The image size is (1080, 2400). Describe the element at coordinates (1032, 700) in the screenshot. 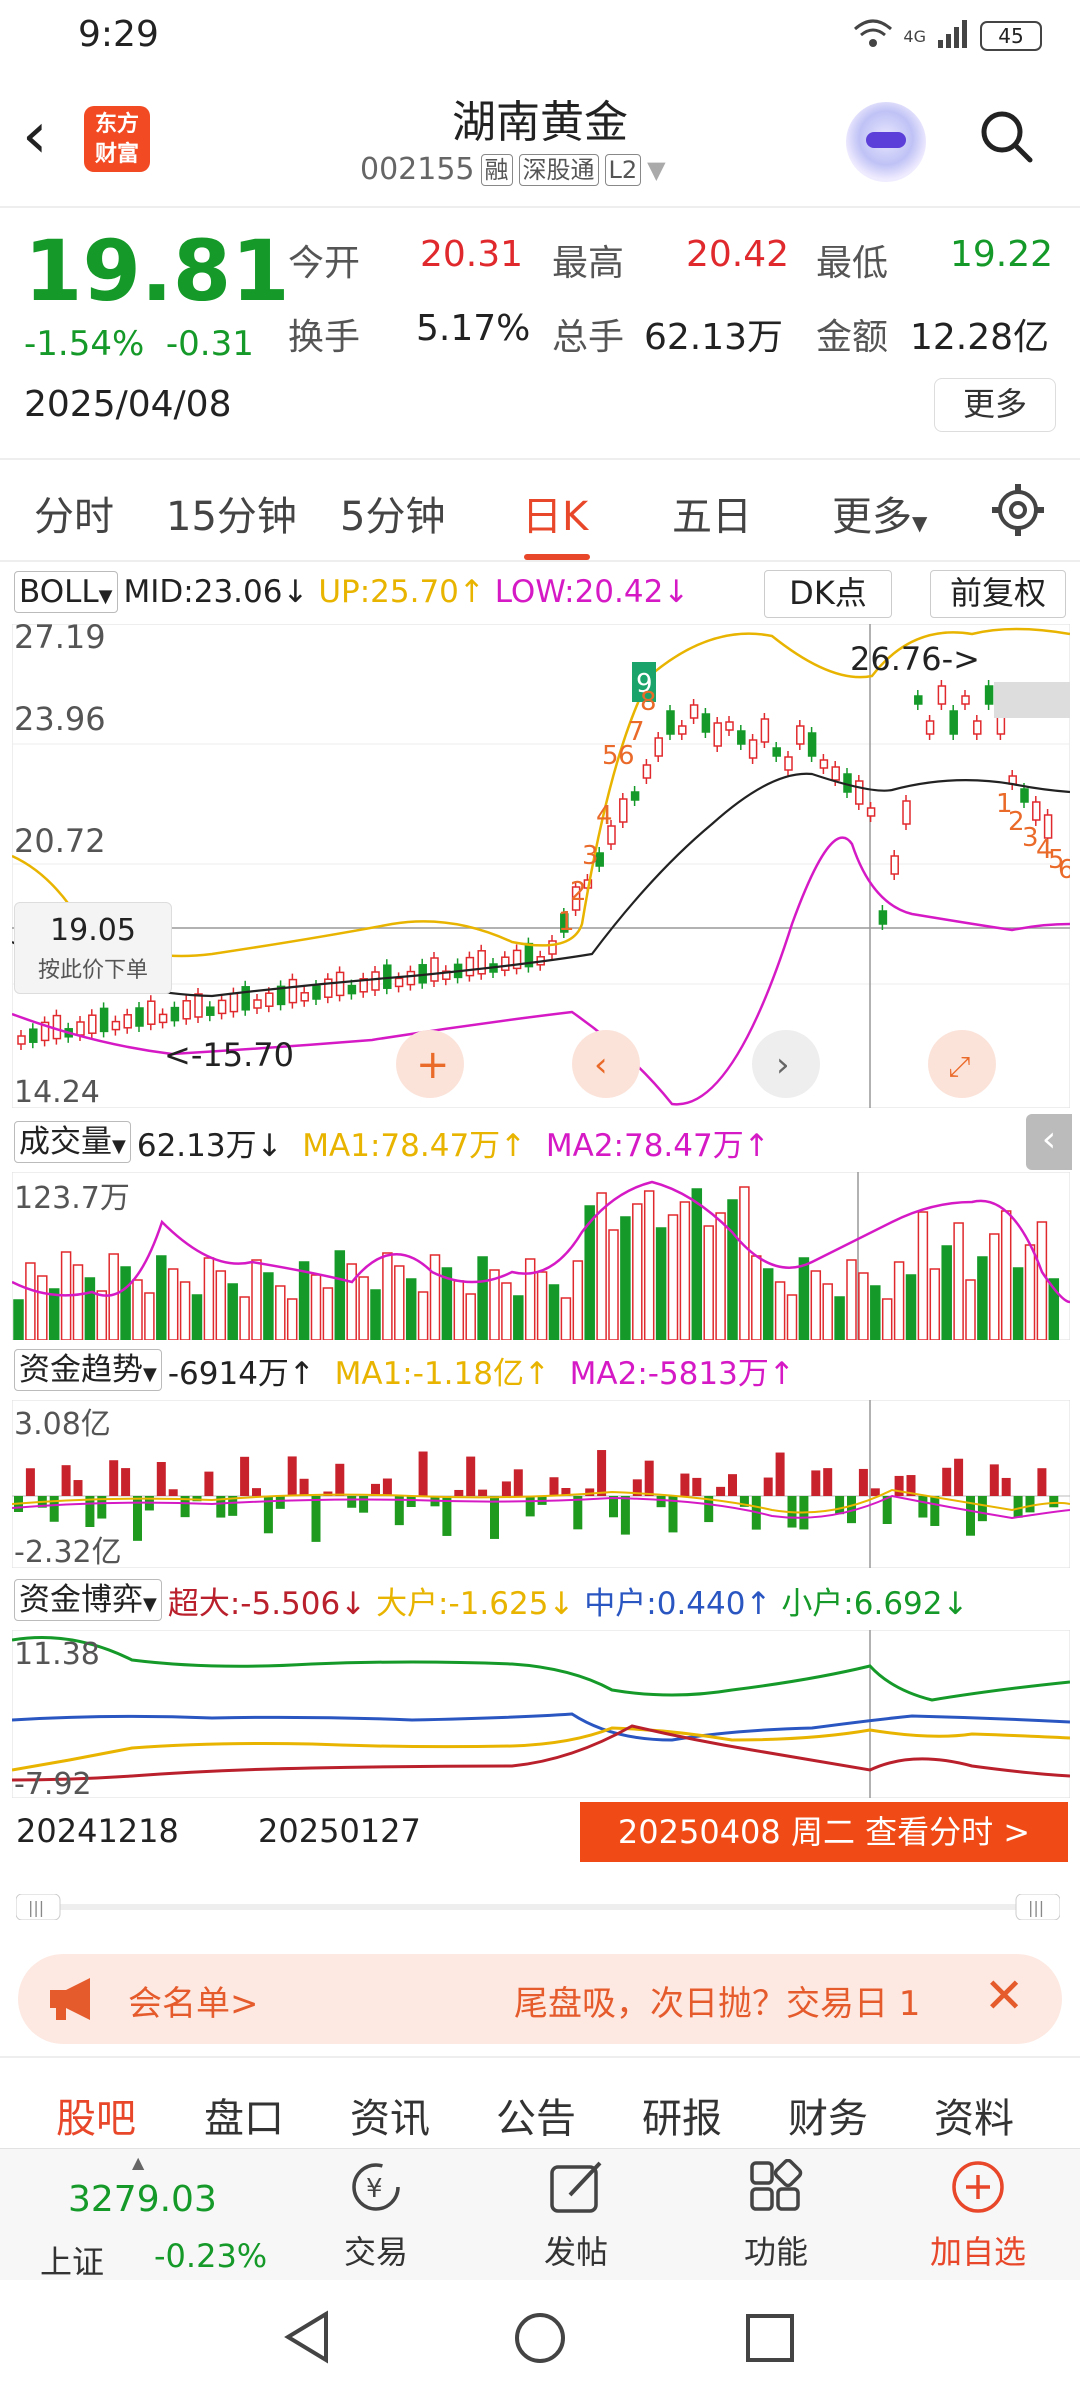

I see `overlay-tag` at that location.